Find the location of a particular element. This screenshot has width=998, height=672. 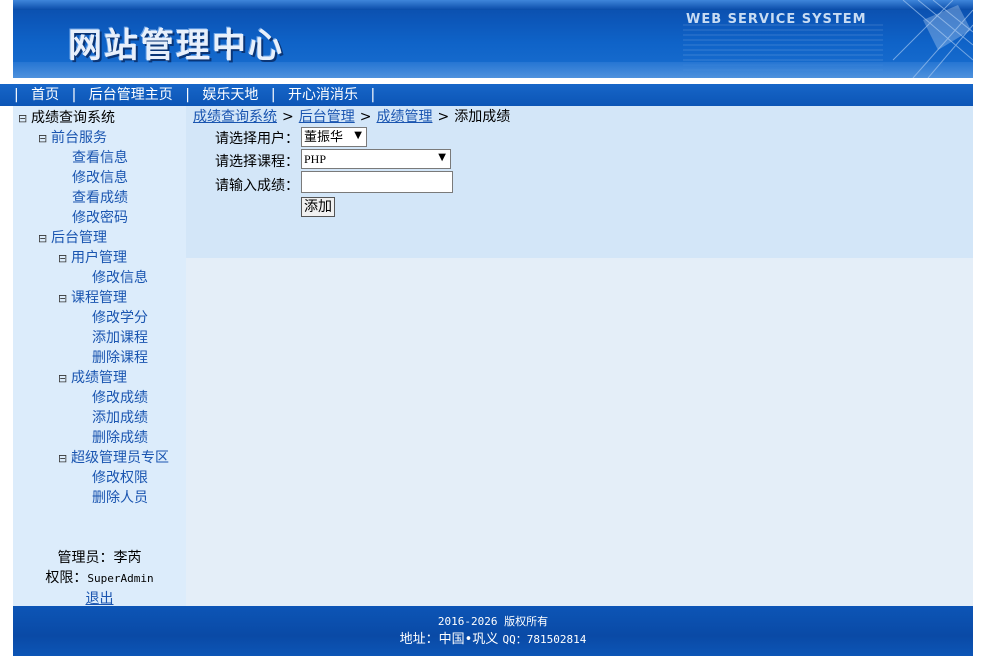

tree-leaf: 修改密码 is located at coordinates (91, 218).